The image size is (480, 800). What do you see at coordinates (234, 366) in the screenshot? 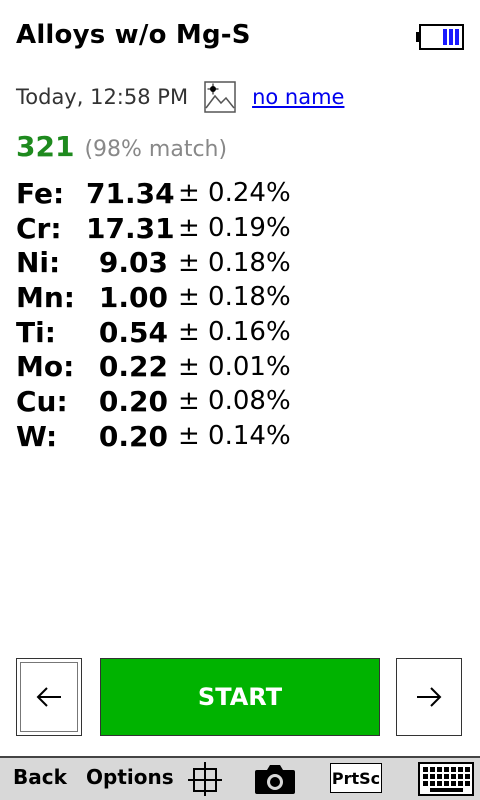
I see `element-error: ± 0.01%` at bounding box center [234, 366].